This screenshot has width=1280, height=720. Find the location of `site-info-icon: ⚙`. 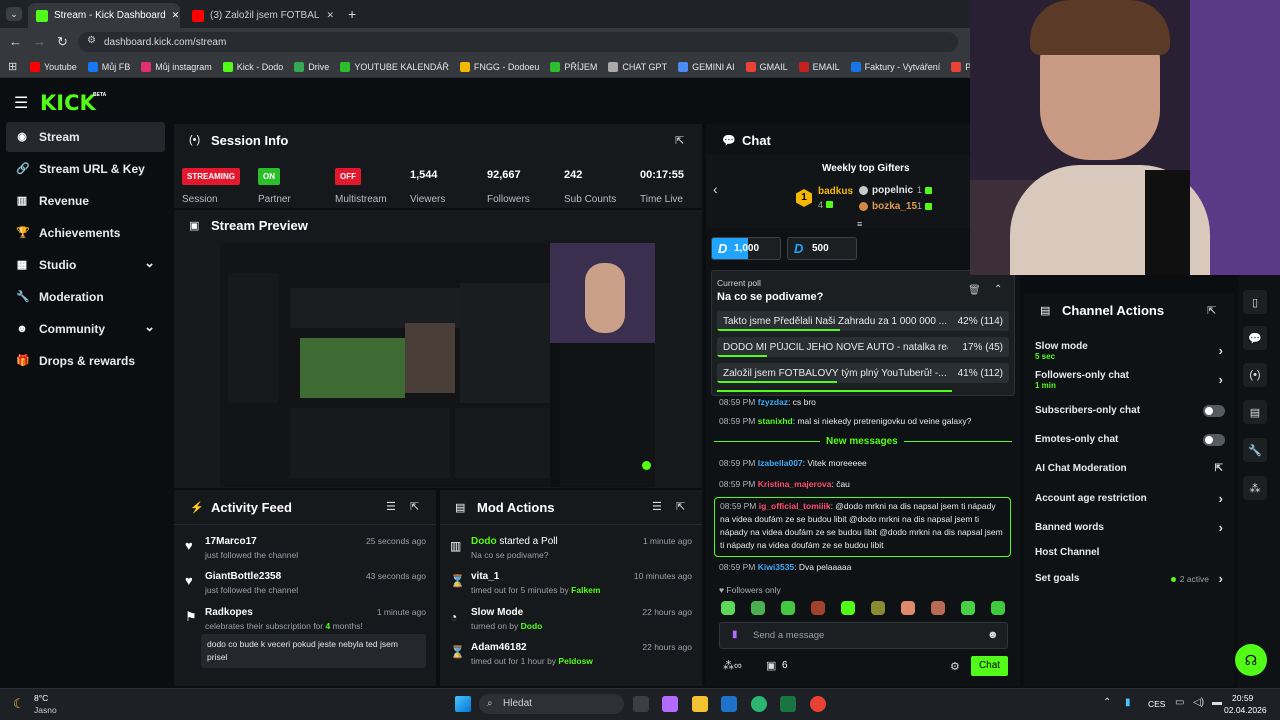

site-info-icon: ⚙ is located at coordinates (91, 40).